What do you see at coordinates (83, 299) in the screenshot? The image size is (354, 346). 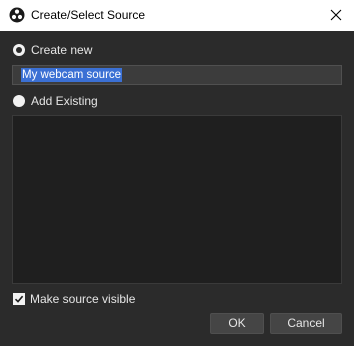 I see `make-visible-label: Make source visible` at bounding box center [83, 299].